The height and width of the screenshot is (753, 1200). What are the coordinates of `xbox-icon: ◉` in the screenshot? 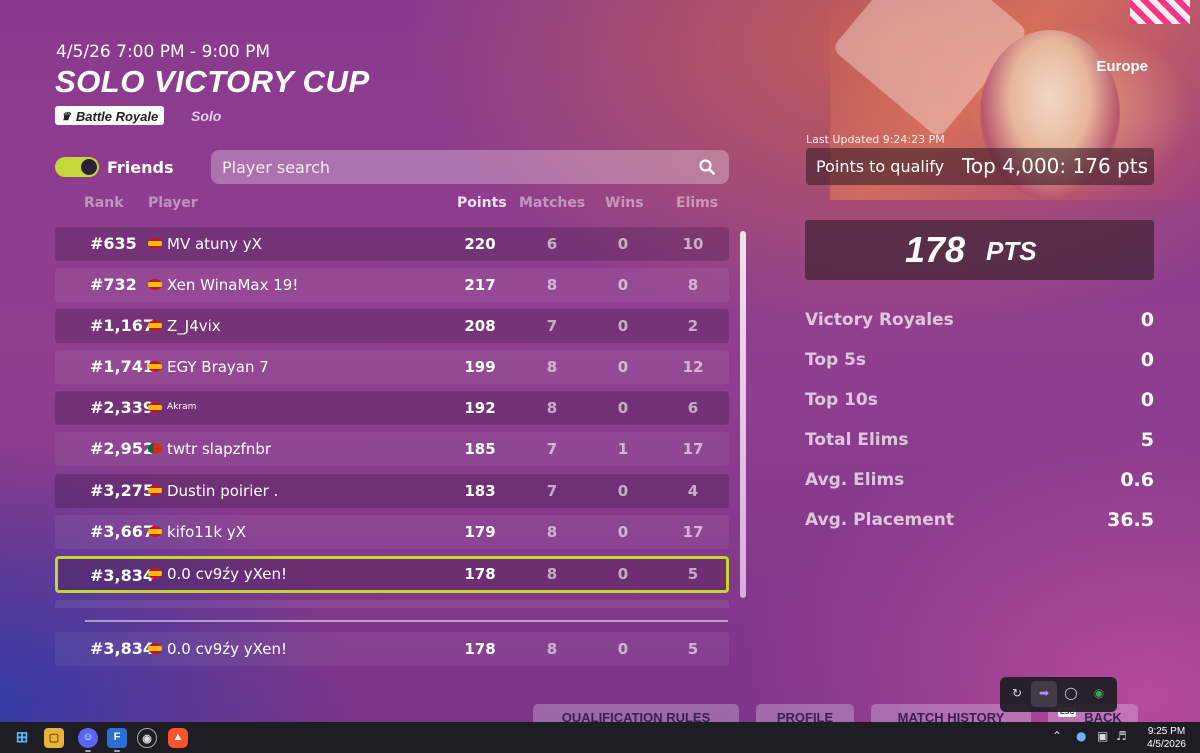 It's located at (1099, 694).